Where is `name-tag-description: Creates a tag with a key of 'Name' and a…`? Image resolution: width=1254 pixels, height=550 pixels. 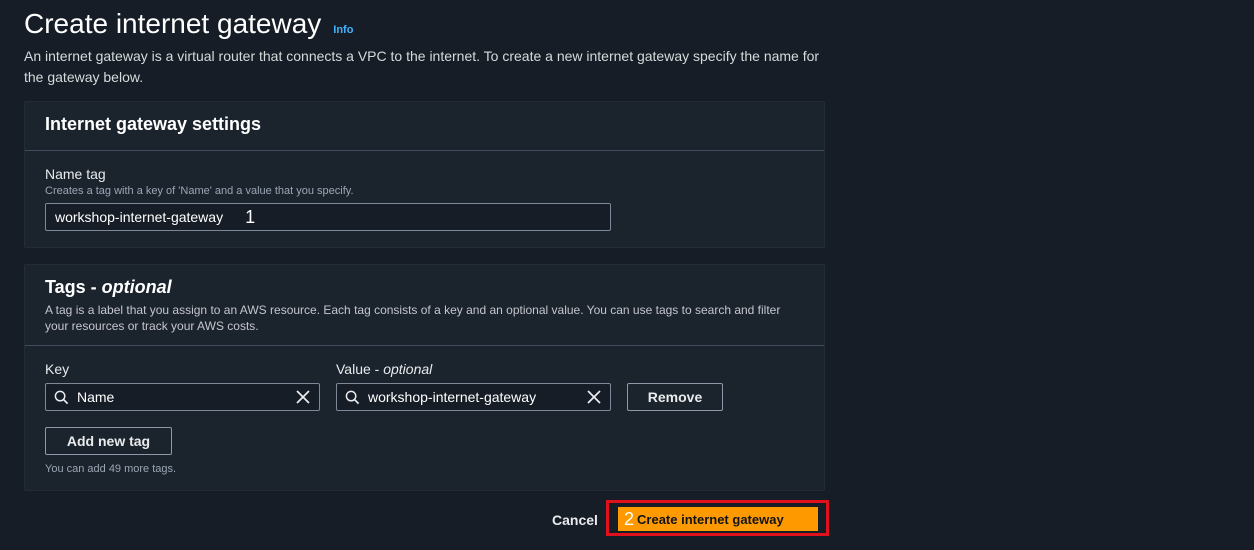
name-tag-description: Creates a tag with a key of 'Name' and a… is located at coordinates (199, 191).